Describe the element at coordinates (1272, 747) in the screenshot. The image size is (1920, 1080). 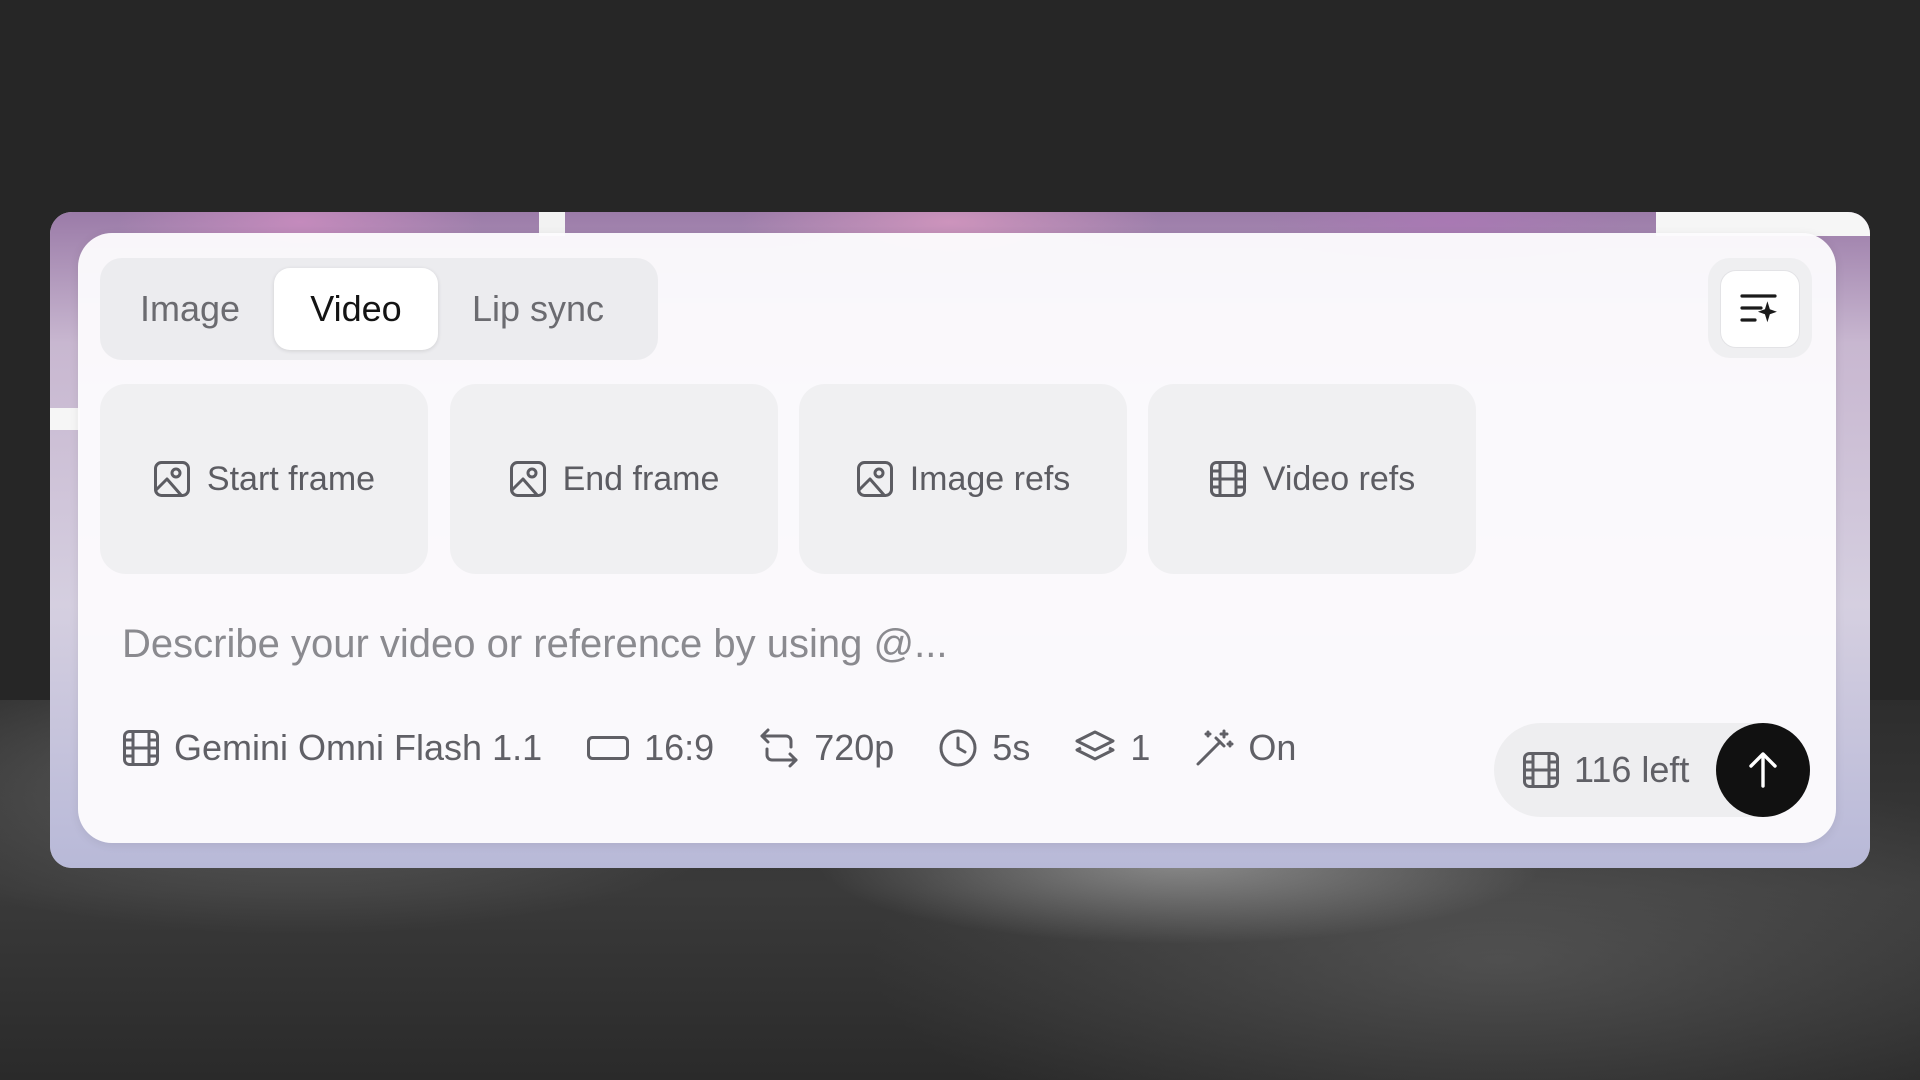
I see `enhance-label: On` at that location.